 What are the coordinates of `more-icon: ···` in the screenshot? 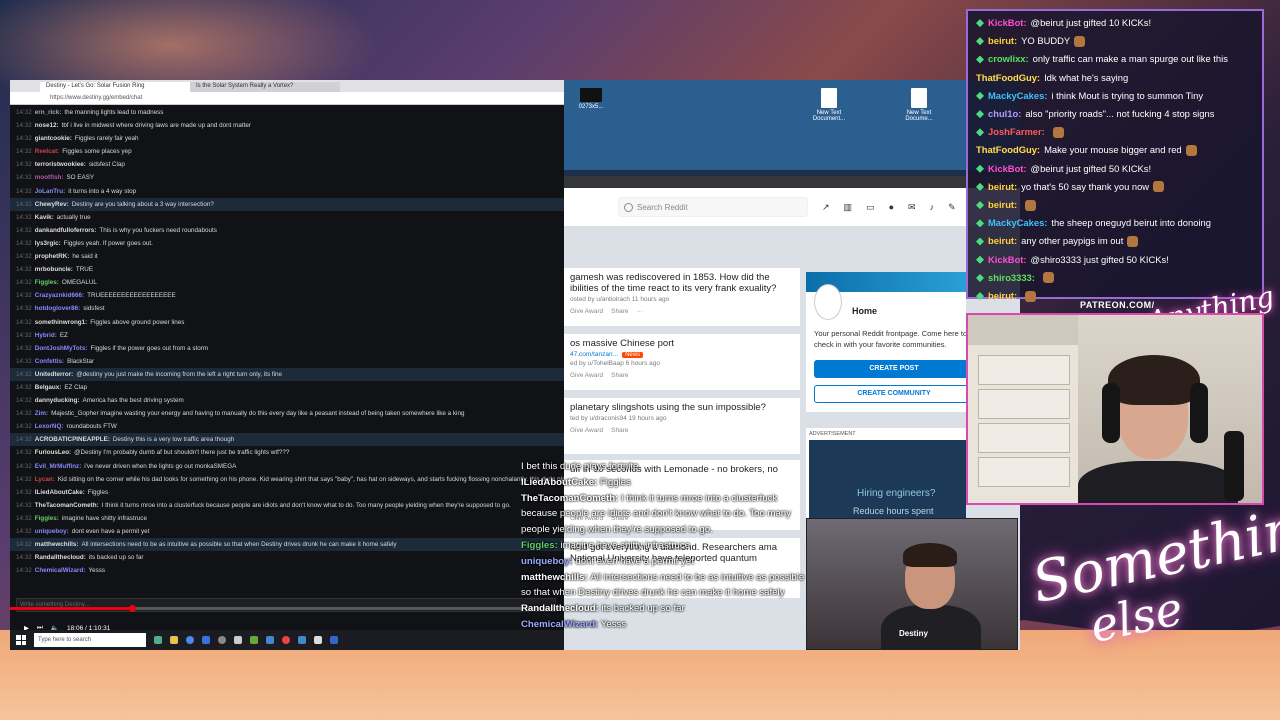 It's located at (639, 311).